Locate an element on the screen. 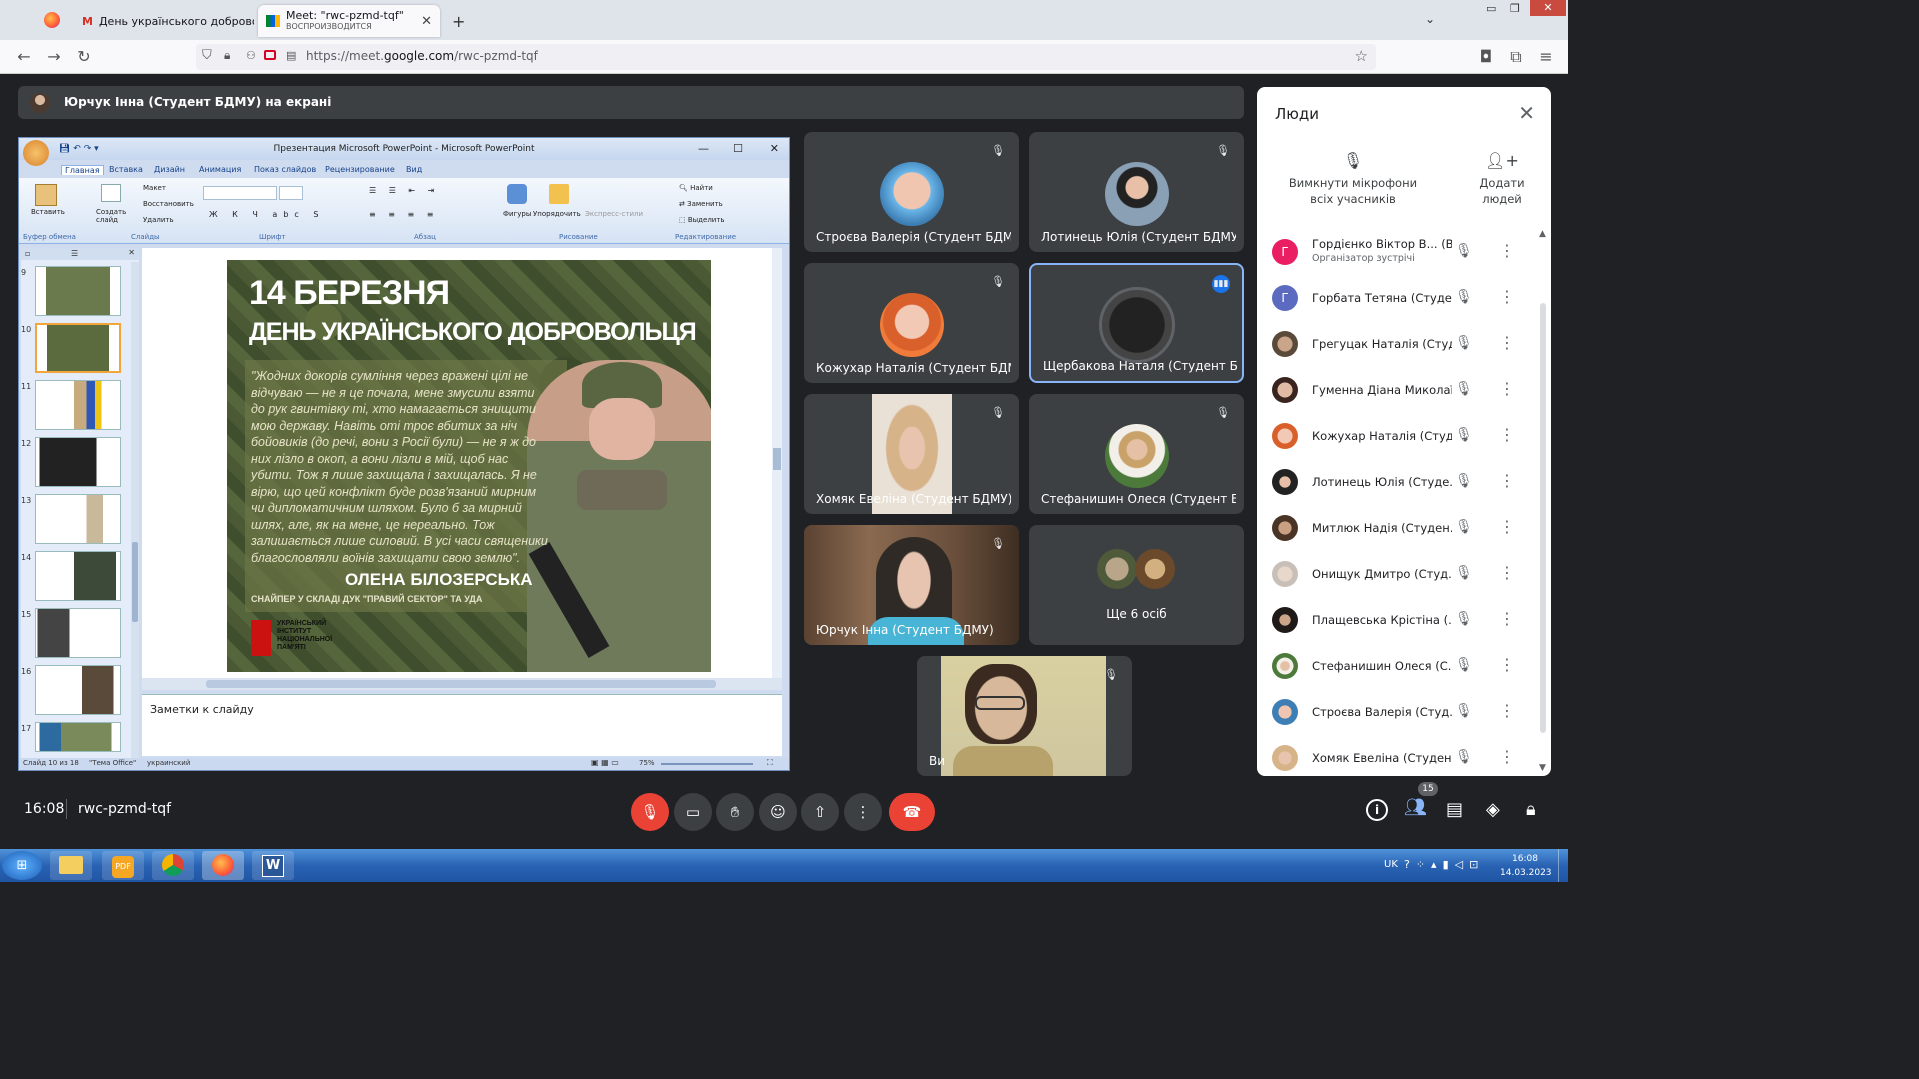 This screenshot has height=1079, width=1919. participant-row: Кожухар Наталія (Студ... 🎙︎ ⋮ is located at coordinates (1397, 436).